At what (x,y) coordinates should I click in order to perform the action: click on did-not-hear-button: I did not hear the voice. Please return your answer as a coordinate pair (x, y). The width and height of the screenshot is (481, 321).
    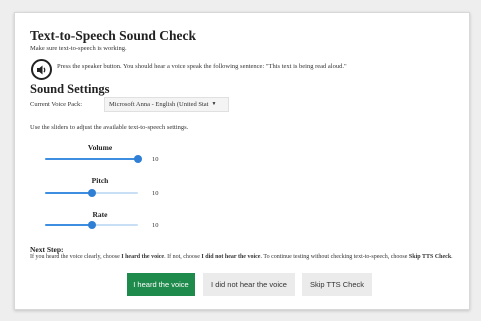
    Looking at the image, I should click on (249, 284).